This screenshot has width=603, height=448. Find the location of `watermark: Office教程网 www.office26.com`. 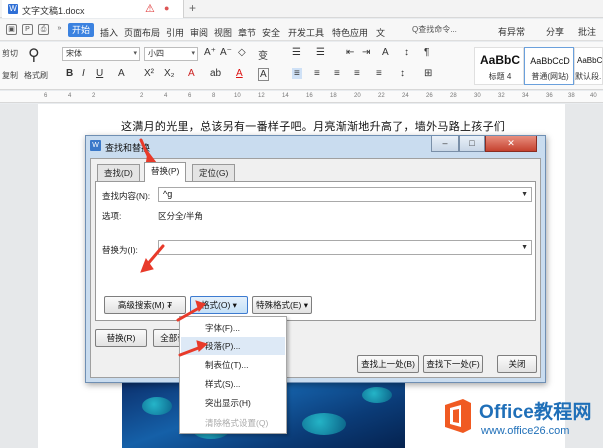

watermark: Office教程网 www.office26.com is located at coordinates (520, 420).